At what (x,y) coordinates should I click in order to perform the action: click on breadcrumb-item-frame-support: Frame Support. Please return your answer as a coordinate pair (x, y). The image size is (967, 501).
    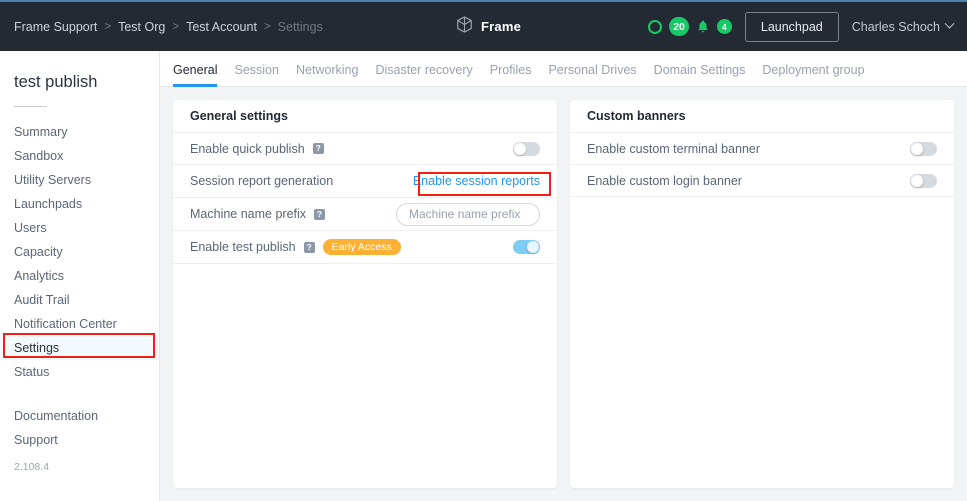
    Looking at the image, I should click on (55, 27).